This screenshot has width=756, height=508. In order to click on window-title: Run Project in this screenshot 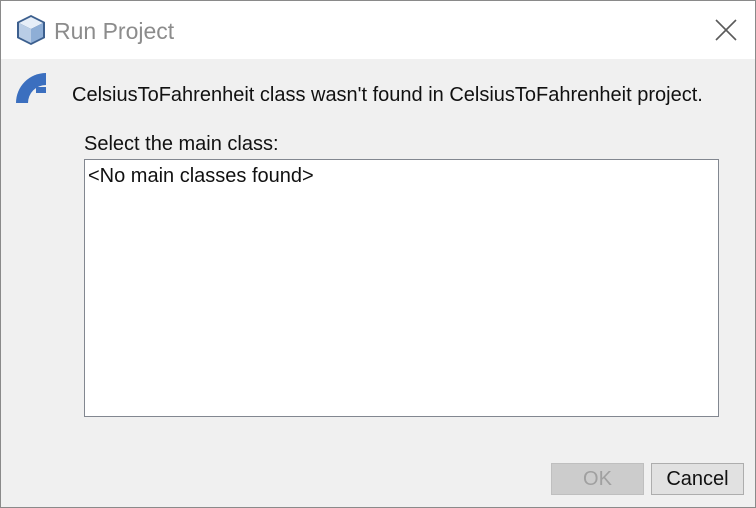, I will do `click(114, 31)`.